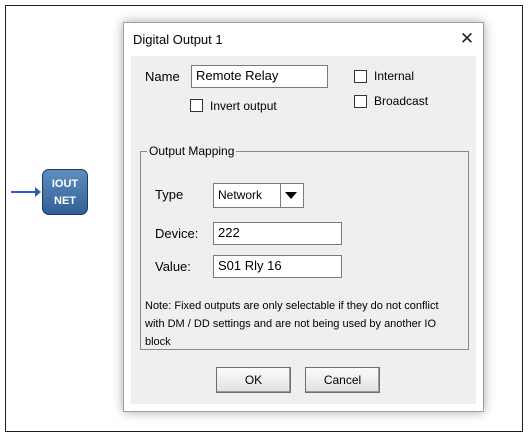 The width and height of the screenshot is (529, 437). Describe the element at coordinates (65, 192) in the screenshot. I see `digital-output-block-icon: IOUT NET` at that location.